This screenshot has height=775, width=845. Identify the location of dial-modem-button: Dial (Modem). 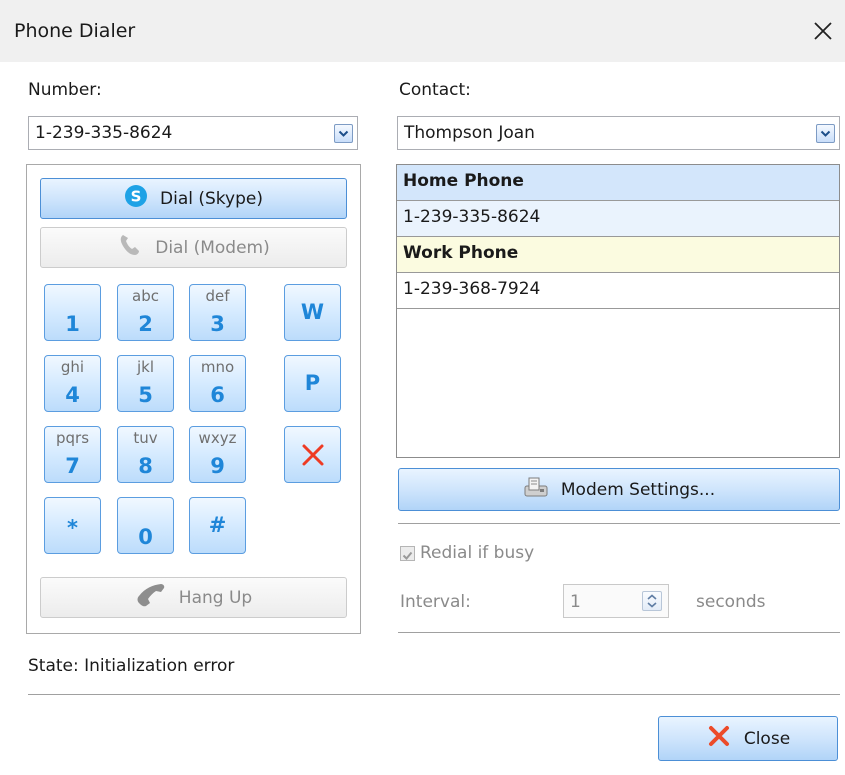
(193, 247).